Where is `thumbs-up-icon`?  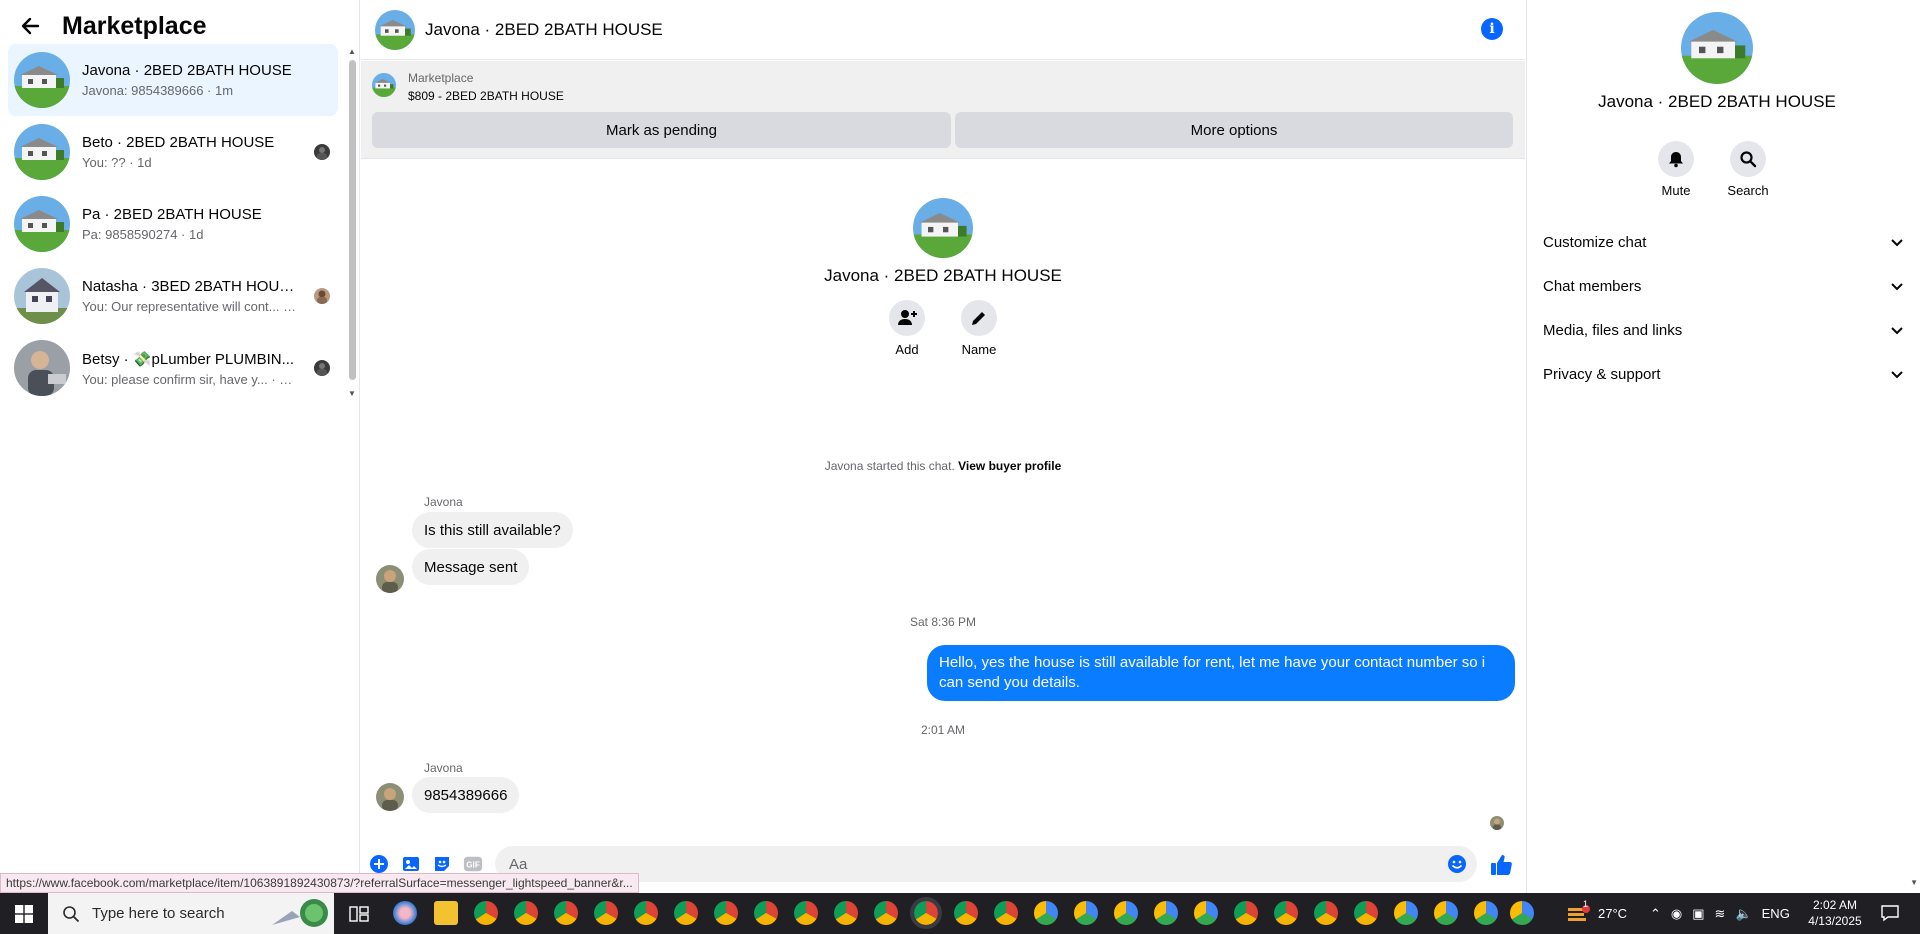 thumbs-up-icon is located at coordinates (1501, 865).